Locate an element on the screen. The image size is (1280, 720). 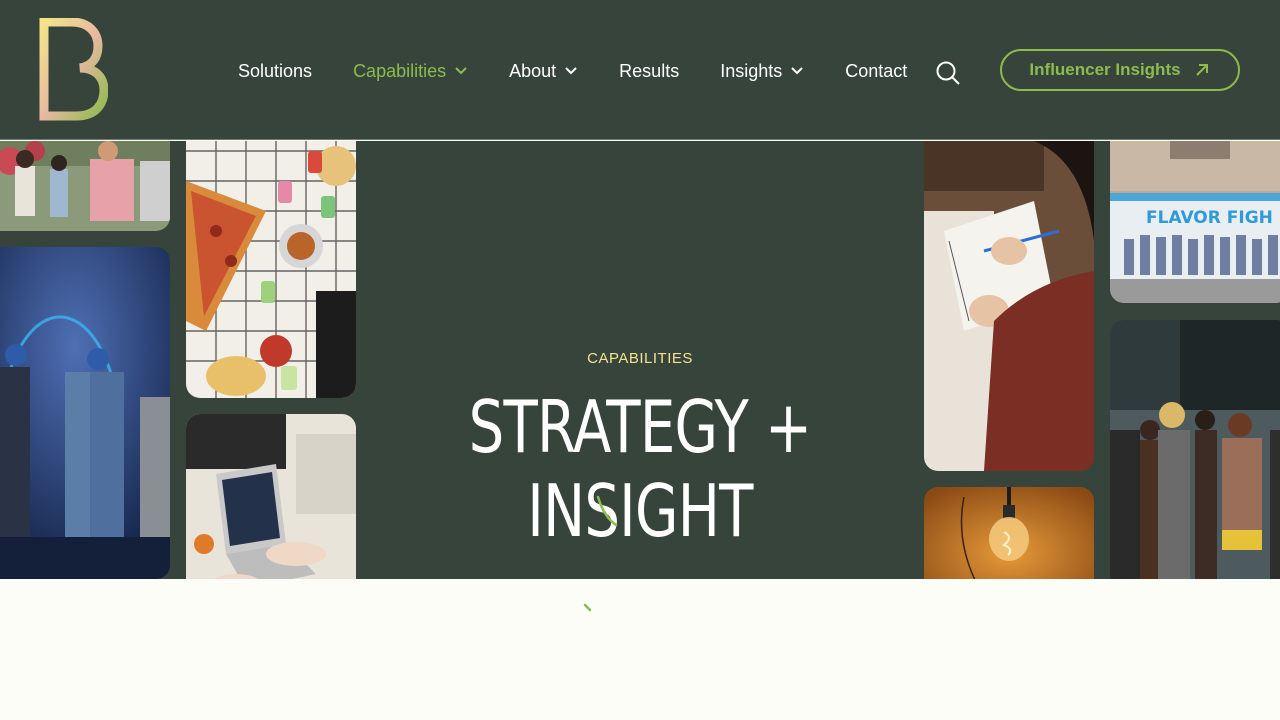
nav-label: Capabilities is located at coordinates (400, 70).